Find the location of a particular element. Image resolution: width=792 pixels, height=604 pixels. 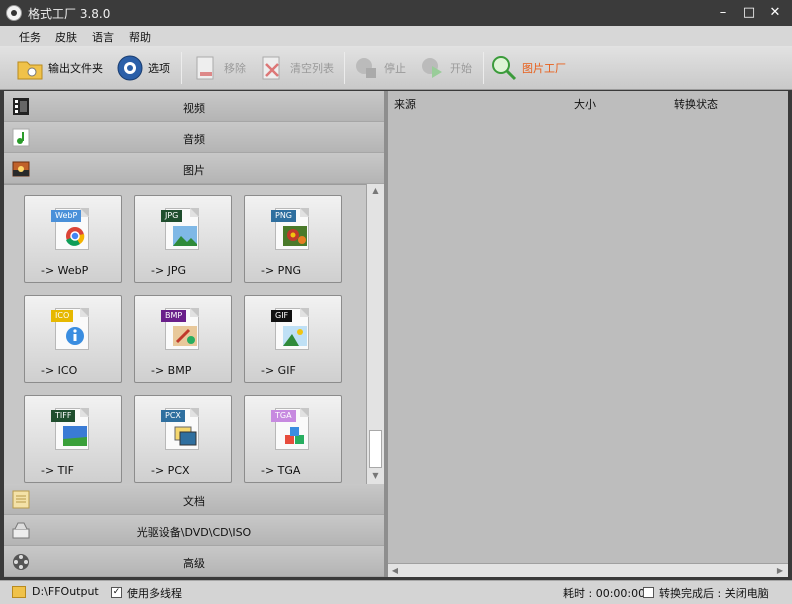

after-convert-label: 转换完成后 : 关闭电脑 is located at coordinates (714, 593).